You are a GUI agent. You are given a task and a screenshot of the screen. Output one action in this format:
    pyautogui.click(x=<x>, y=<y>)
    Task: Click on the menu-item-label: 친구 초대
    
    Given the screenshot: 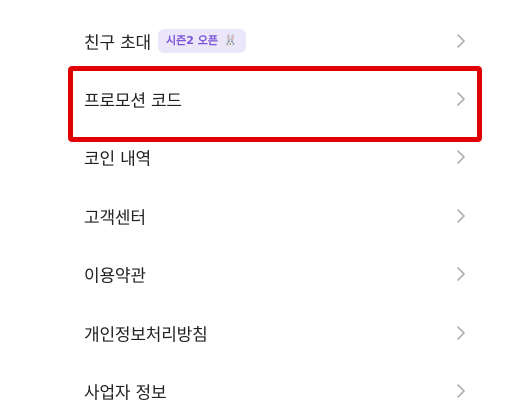 What is the action you would take?
    pyautogui.click(x=117, y=43)
    